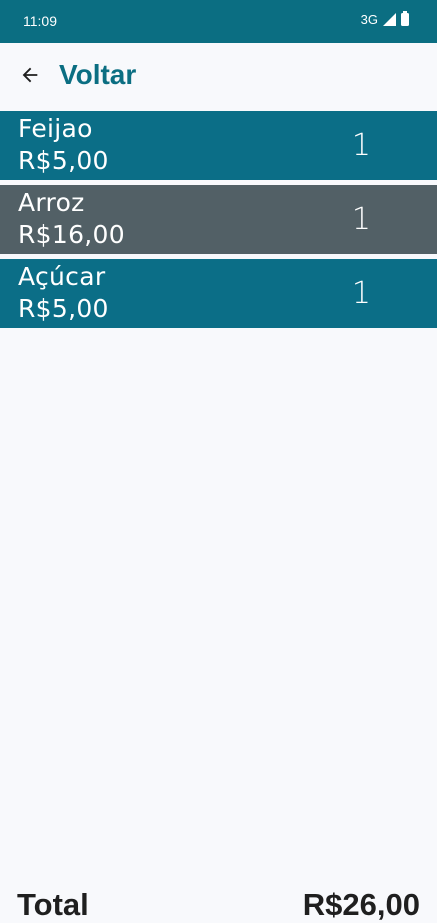  What do you see at coordinates (361, 904) in the screenshot?
I see `total-value: R$26,00` at bounding box center [361, 904].